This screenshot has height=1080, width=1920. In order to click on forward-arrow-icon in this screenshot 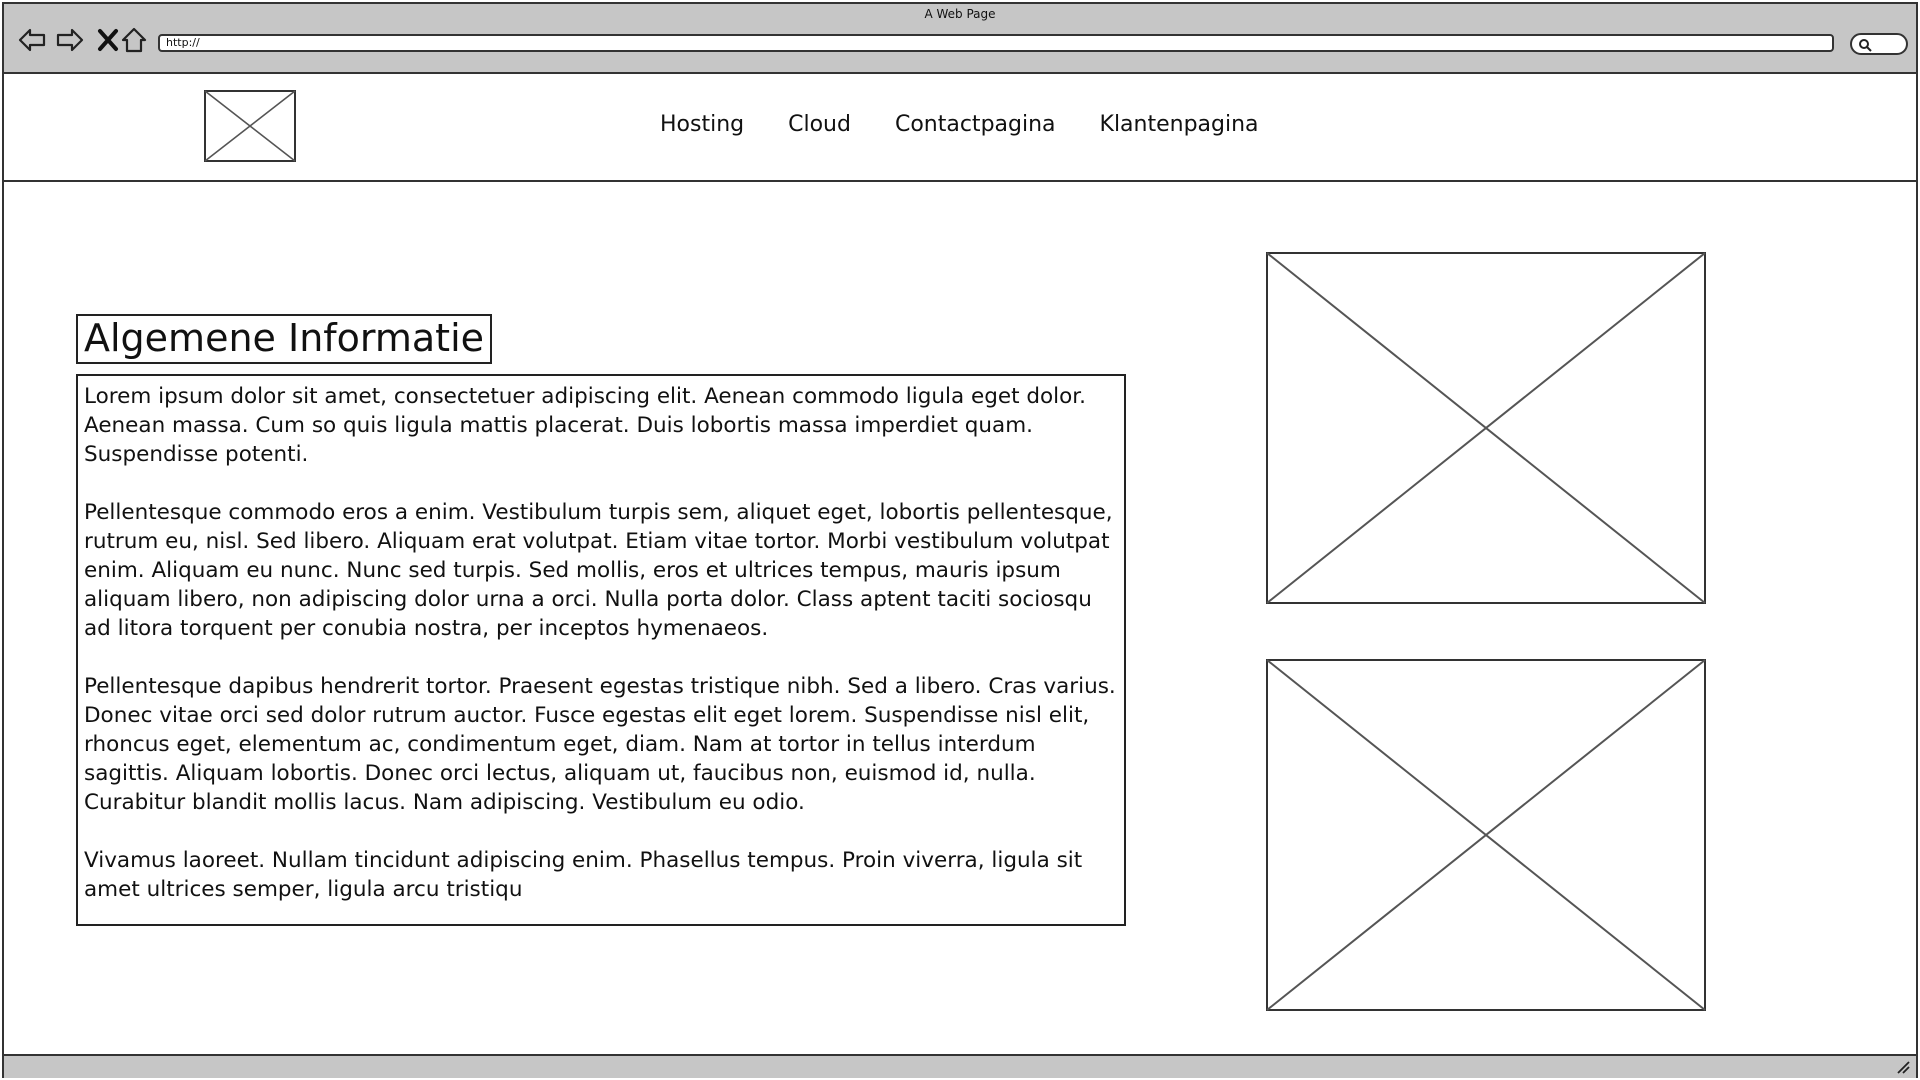, I will do `click(70, 40)`.